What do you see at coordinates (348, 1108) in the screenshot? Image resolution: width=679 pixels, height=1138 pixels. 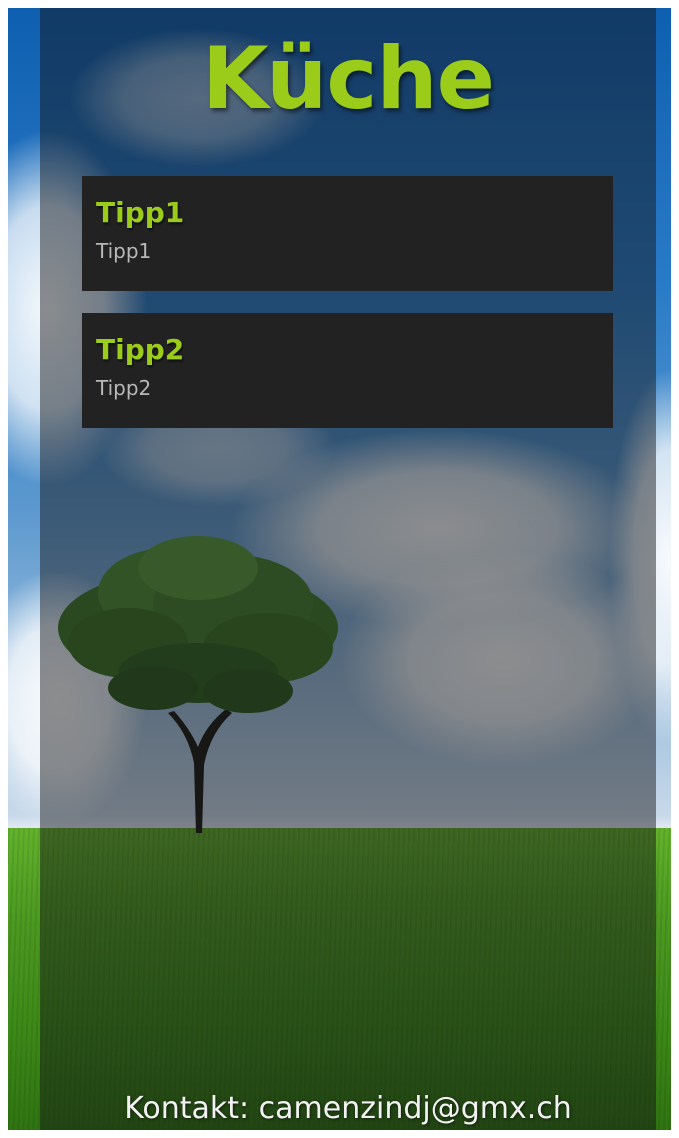 I see `contact-footer: Kontakt: camenzindj@gmx.ch` at bounding box center [348, 1108].